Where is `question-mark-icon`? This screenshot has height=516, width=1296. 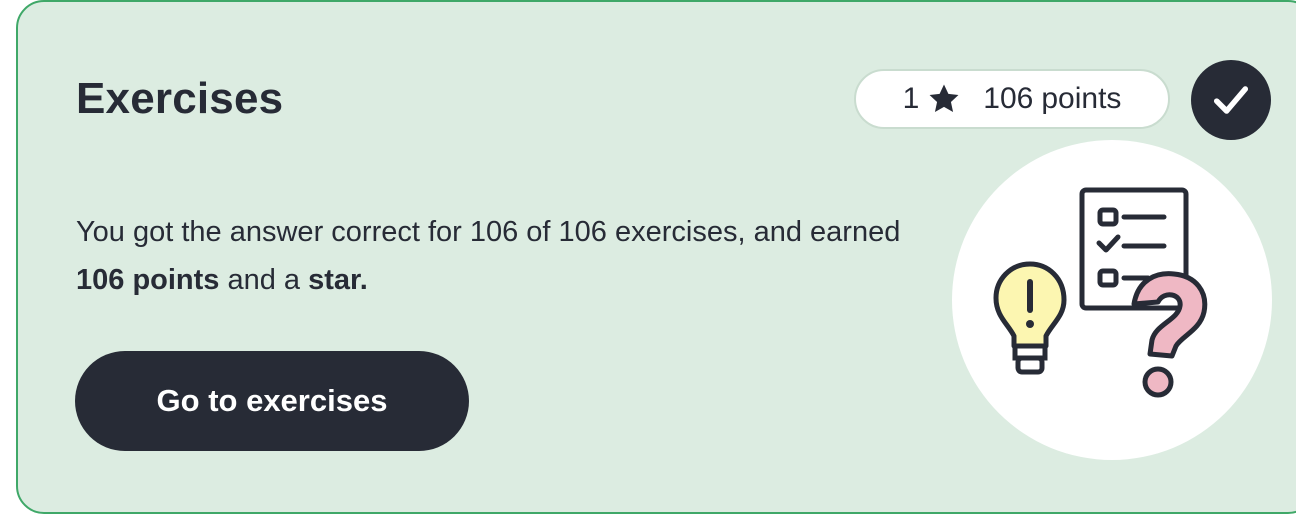
question-mark-icon is located at coordinates (1169, 334).